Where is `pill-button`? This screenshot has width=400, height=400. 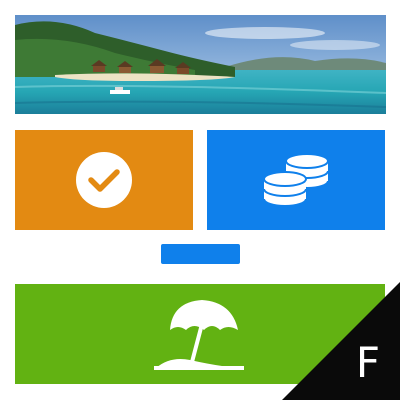
pill-button is located at coordinates (200, 254).